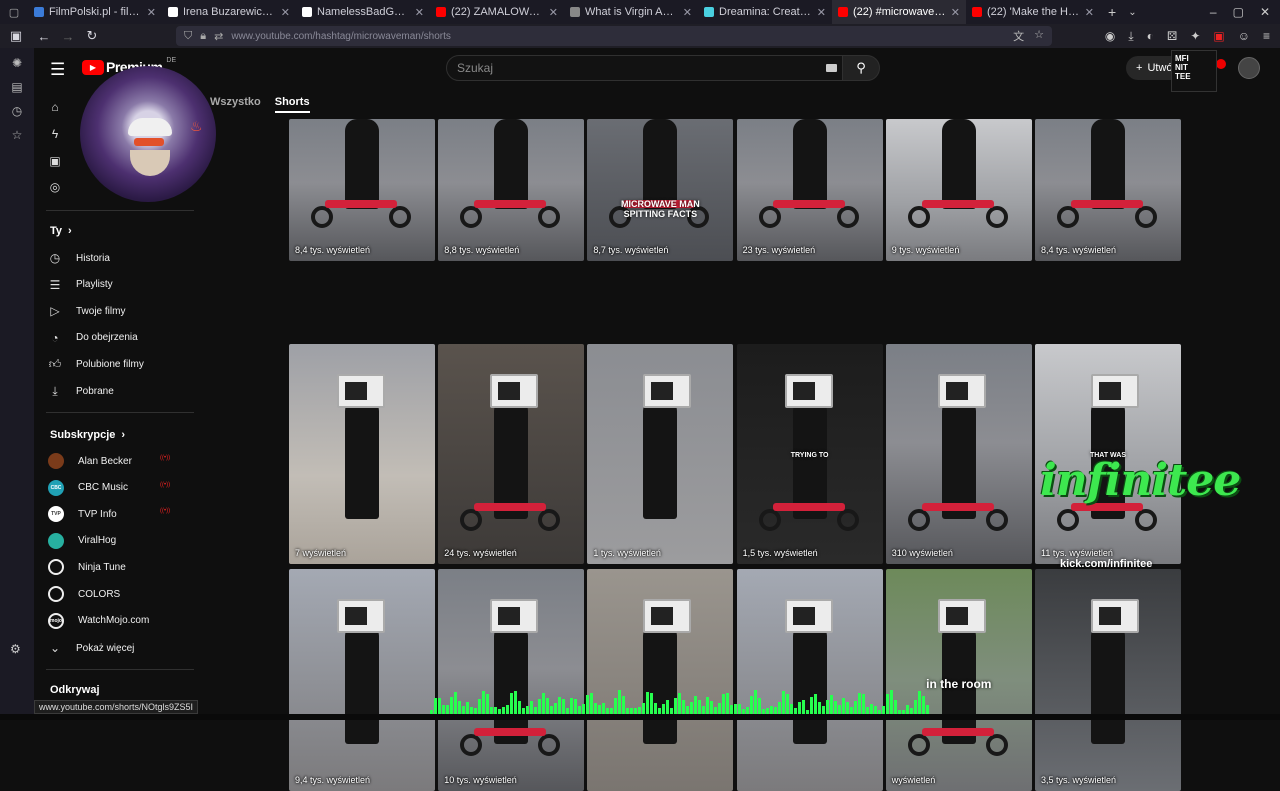 Image resolution: width=1280 pixels, height=791 pixels. What do you see at coordinates (1238, 12) in the screenshot?
I see `maximize-icon: ▢` at bounding box center [1238, 12].